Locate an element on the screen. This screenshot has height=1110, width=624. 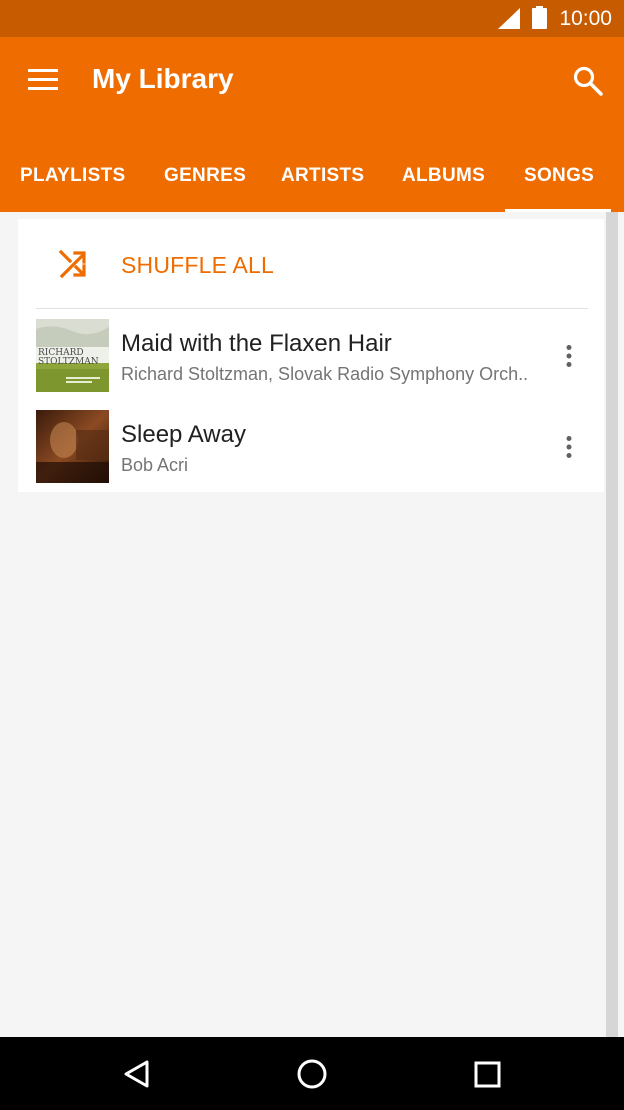
page-title: My Library is located at coordinates (163, 78).